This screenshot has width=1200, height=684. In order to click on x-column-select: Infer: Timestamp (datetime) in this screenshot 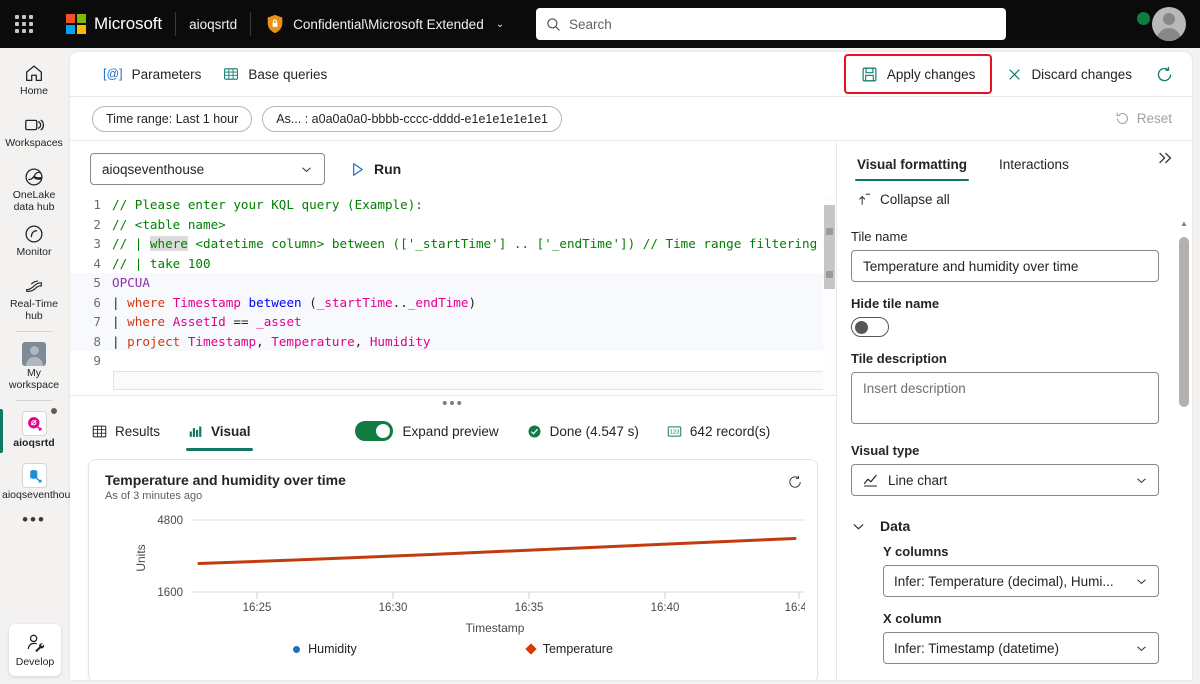, I will do `click(1021, 648)`.